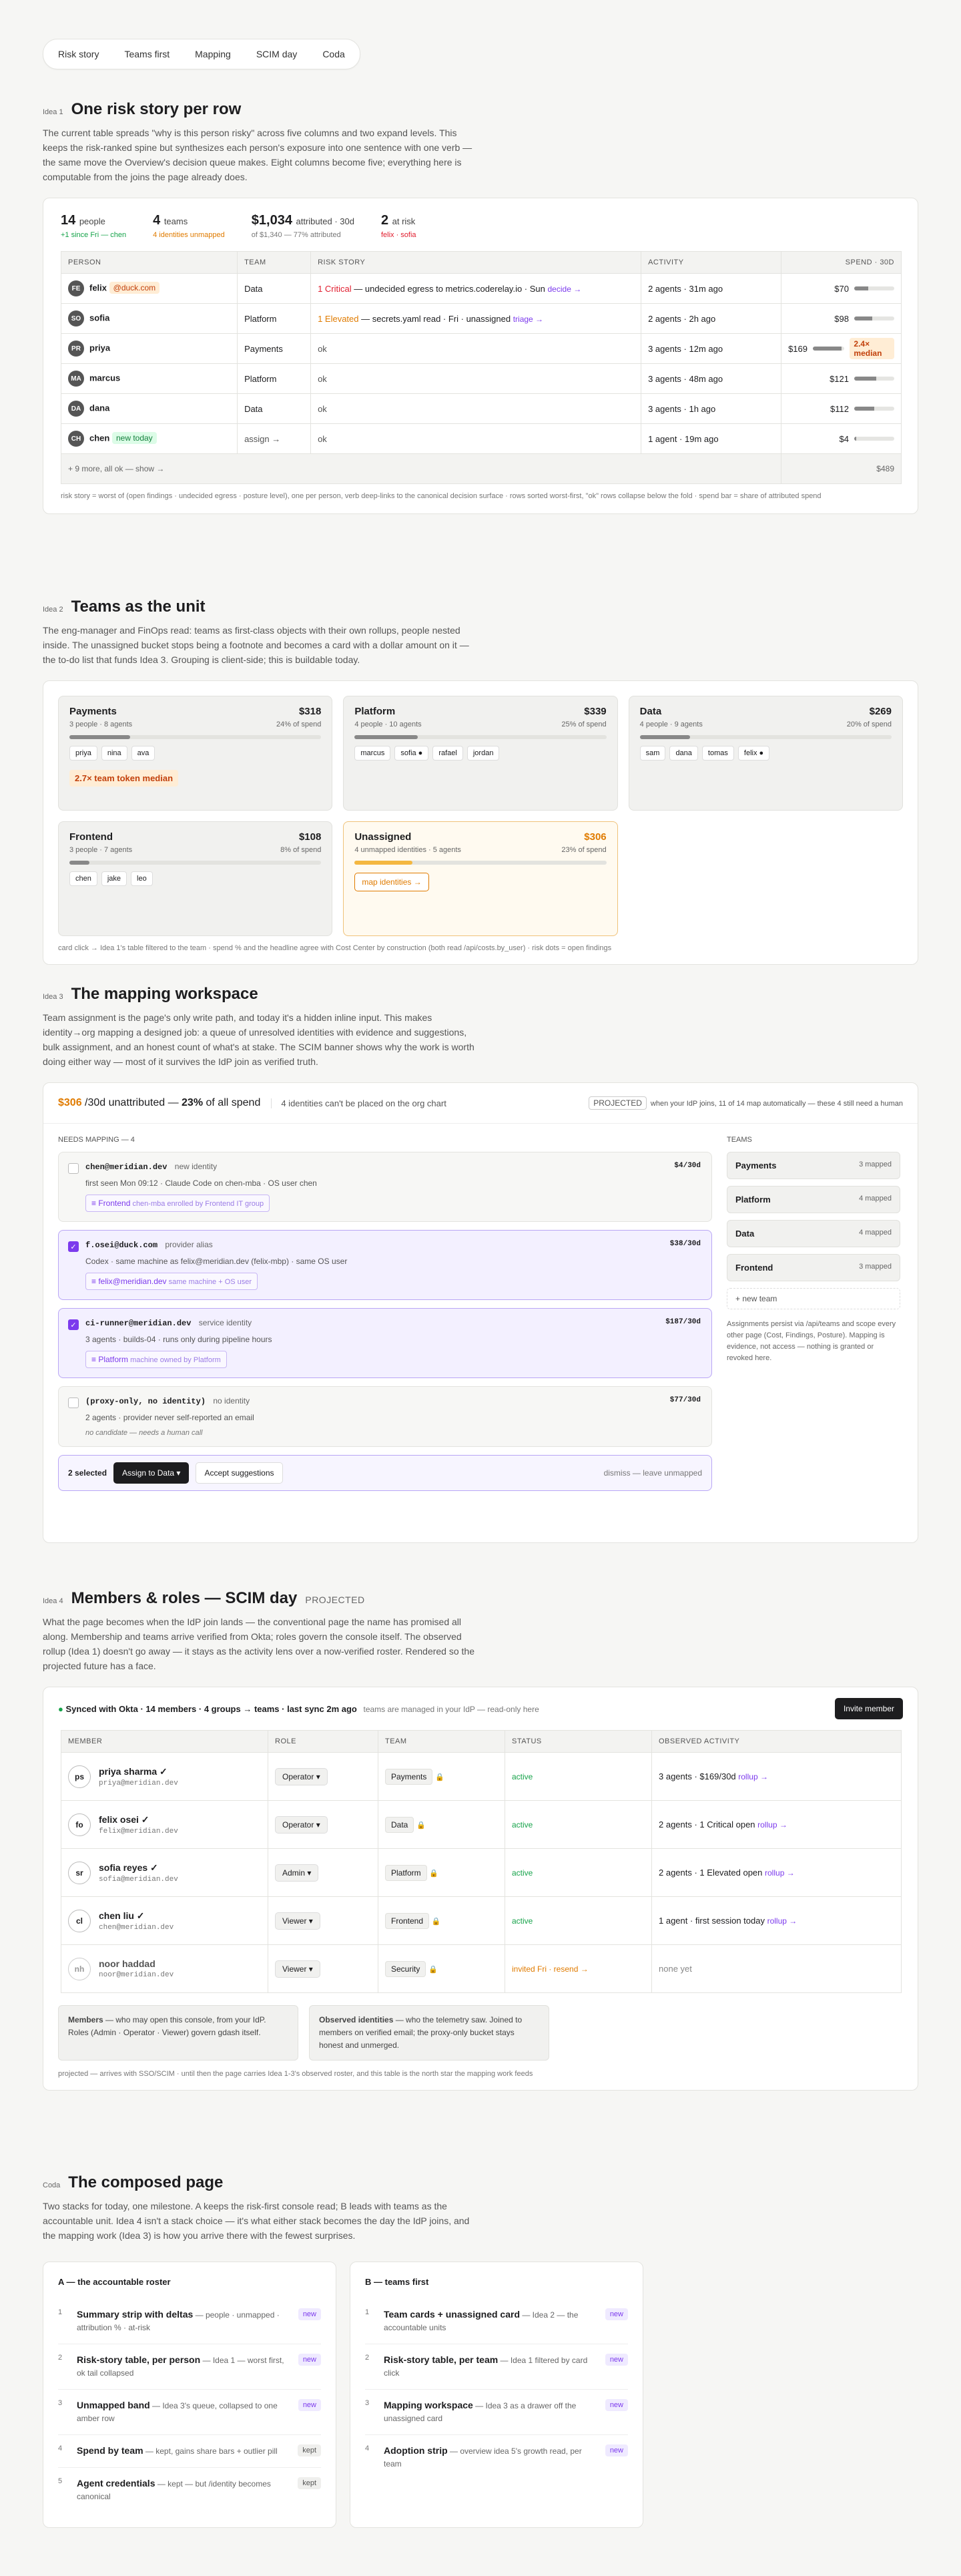 Image resolution: width=961 pixels, height=2576 pixels. What do you see at coordinates (839, 408) in the screenshot?
I see `spend-value: $112` at bounding box center [839, 408].